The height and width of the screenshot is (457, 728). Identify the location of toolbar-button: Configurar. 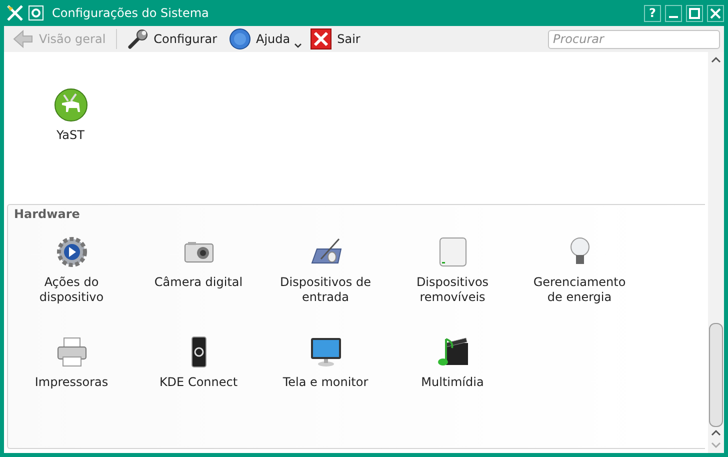
(171, 39).